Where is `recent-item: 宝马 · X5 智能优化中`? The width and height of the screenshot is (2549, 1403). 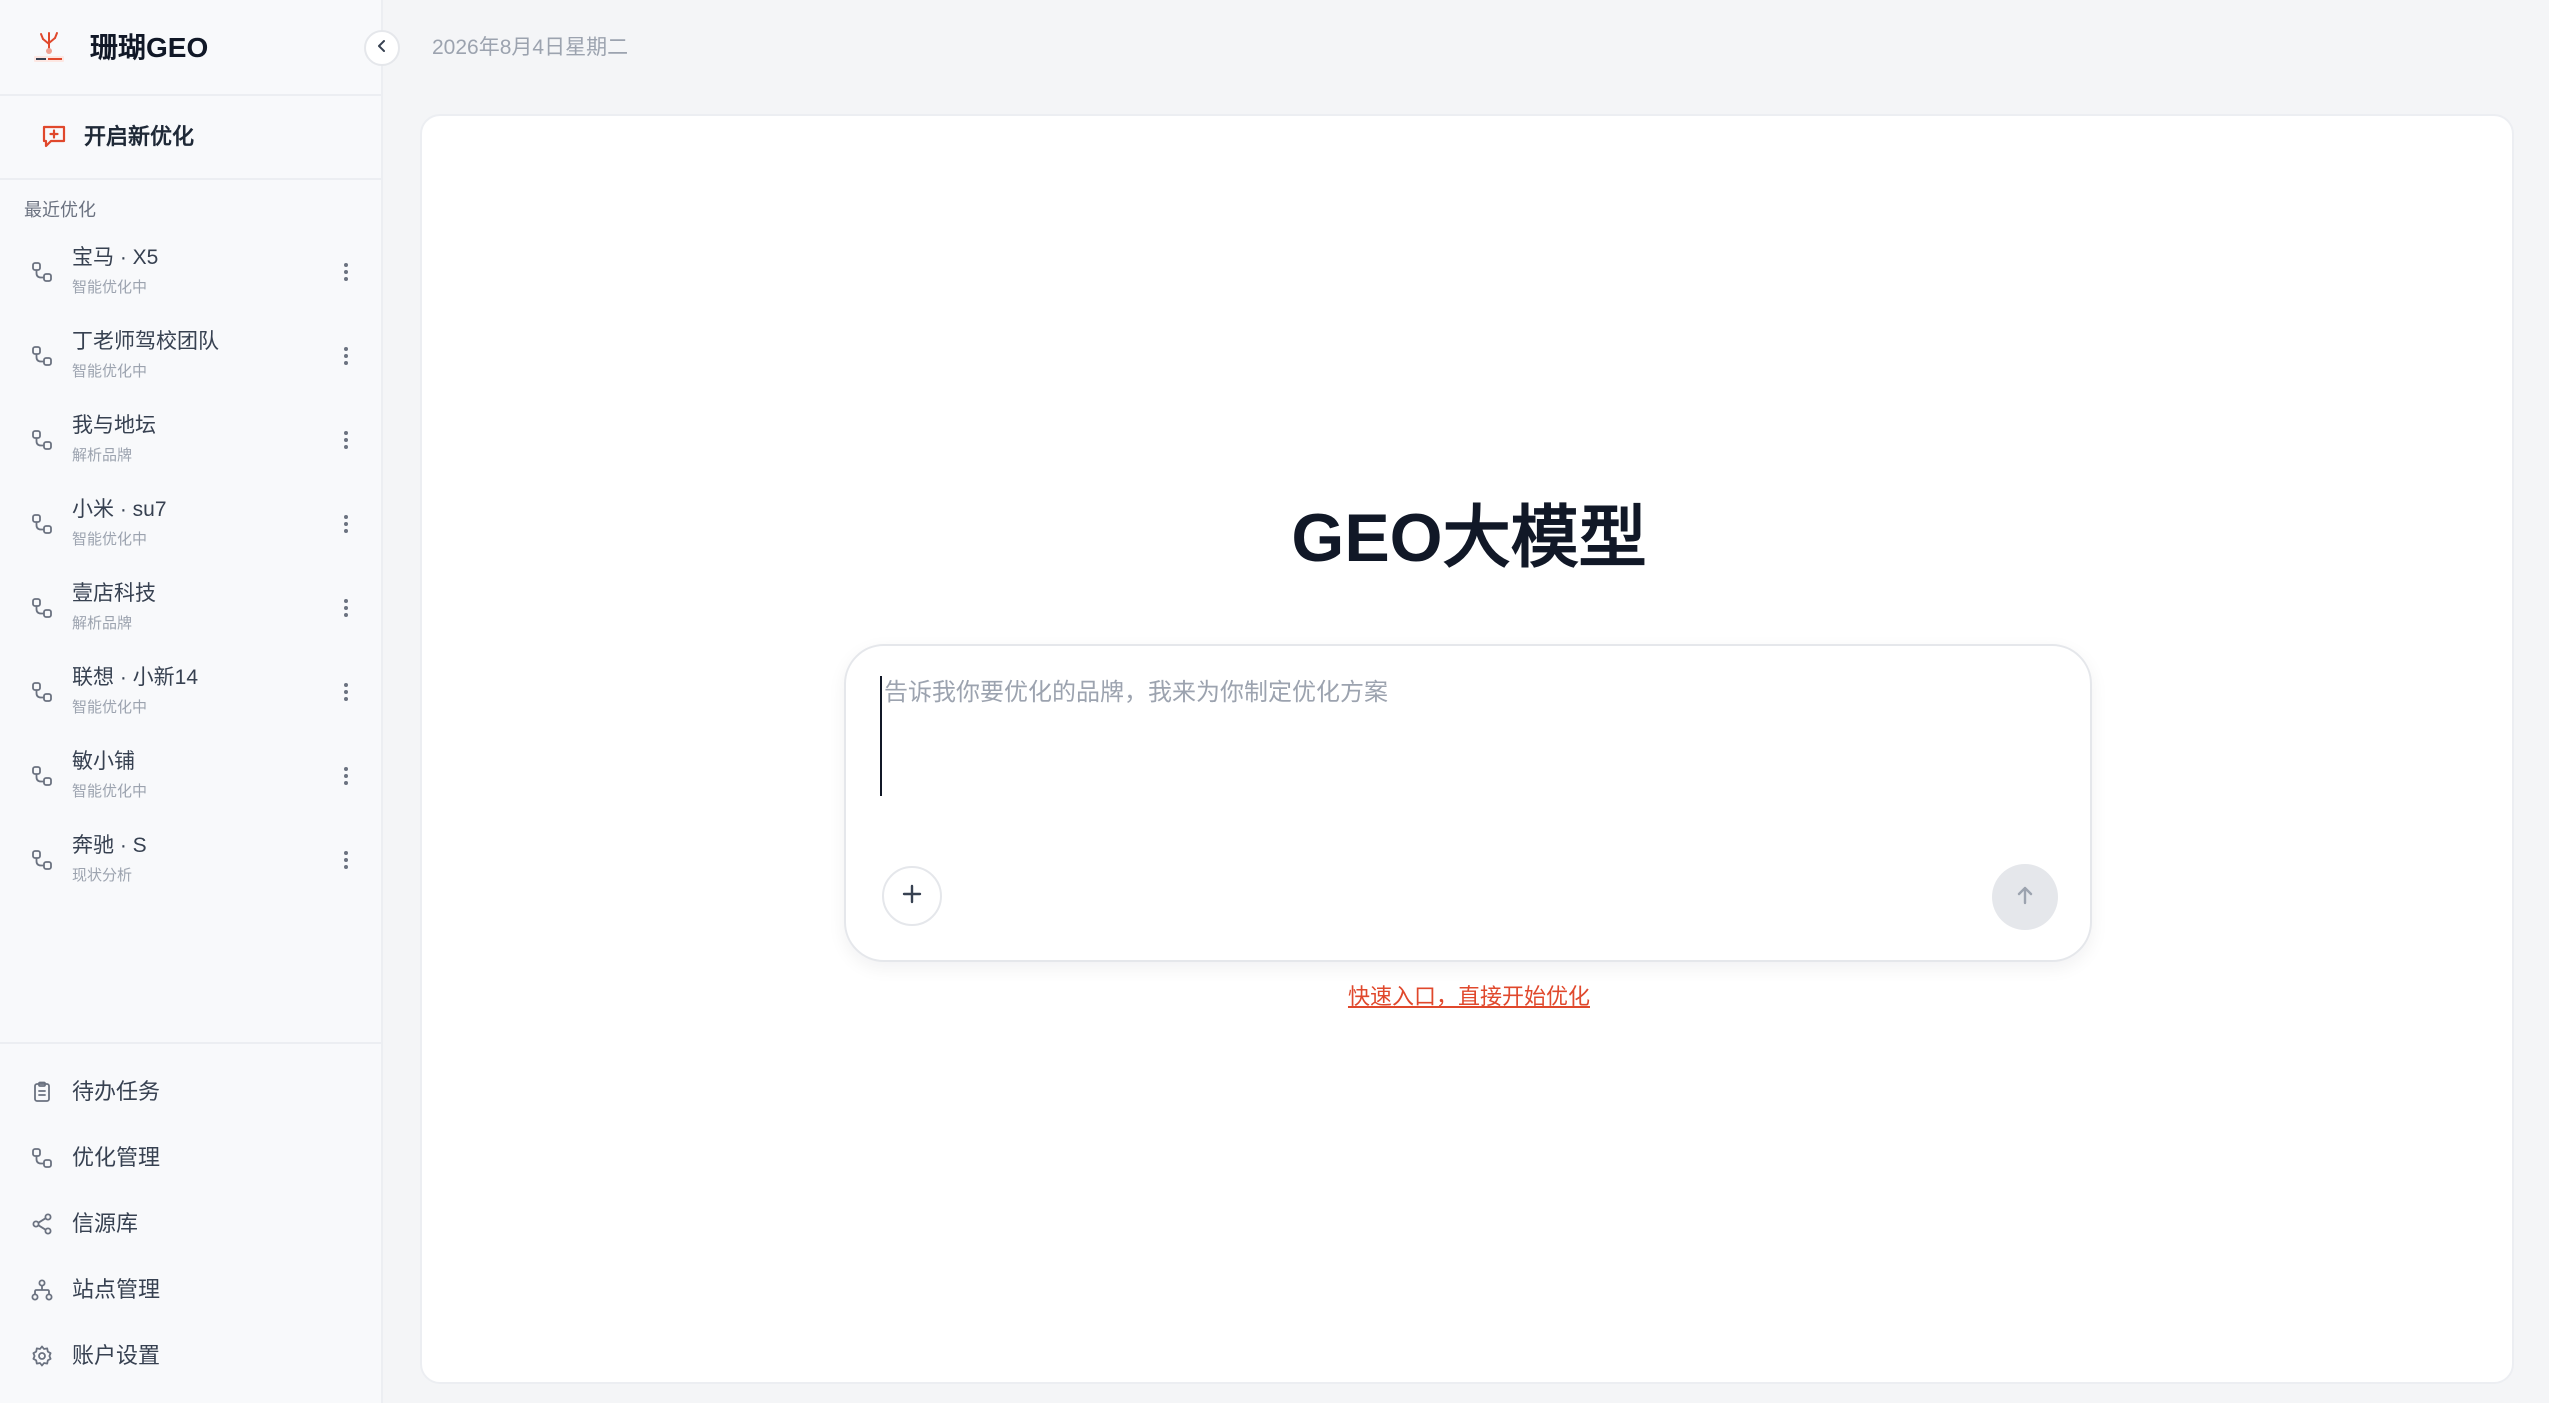
recent-item: 宝马 · X5 智能优化中 is located at coordinates (190, 274).